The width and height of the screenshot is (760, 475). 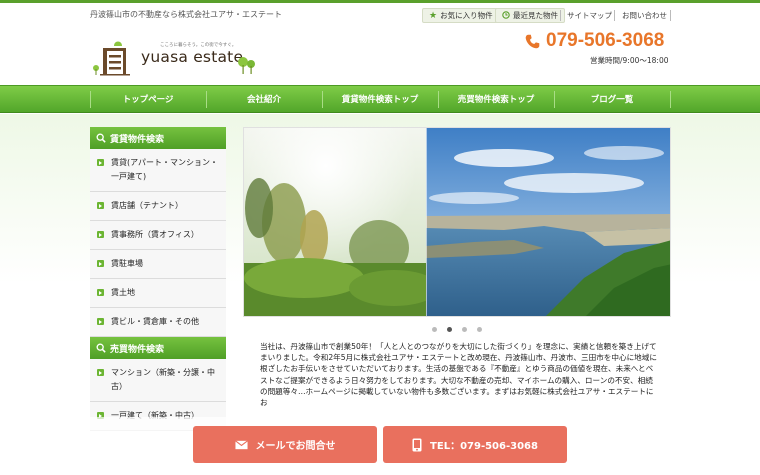 What do you see at coordinates (155, 234) in the screenshot?
I see `sidebar-item-label: 賃事務所（賃オフィス）` at bounding box center [155, 234].